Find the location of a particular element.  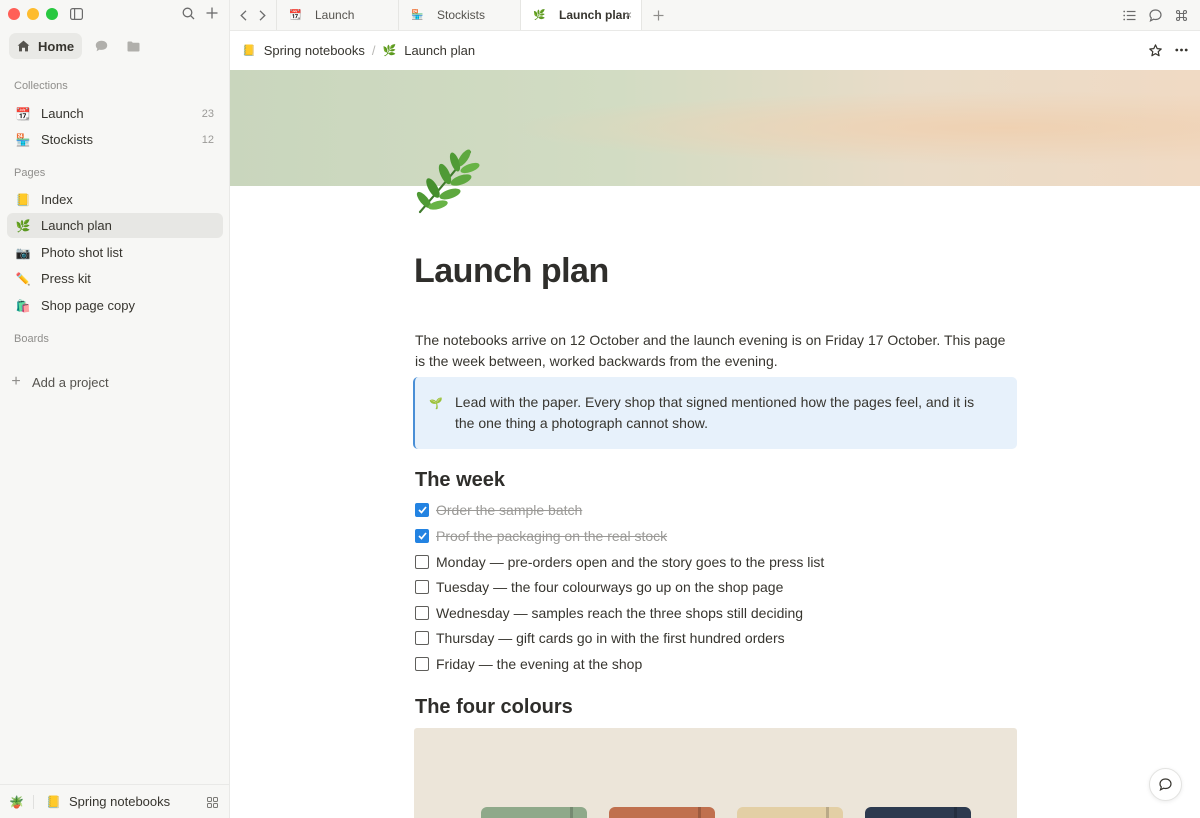

home-button: Home is located at coordinates (46, 46).